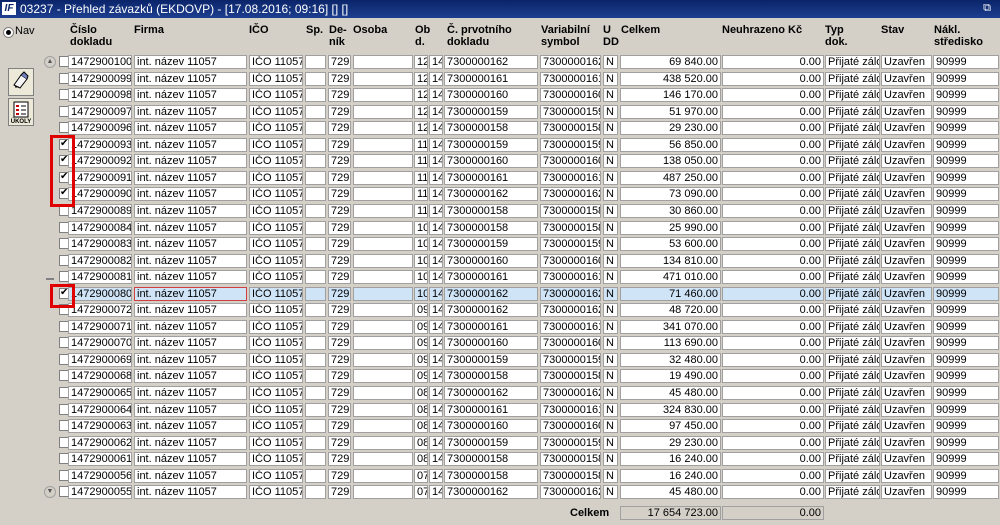 This screenshot has width=1000, height=525. What do you see at coordinates (670, 442) in the screenshot?
I see `cell-celkem: 29 230.00` at bounding box center [670, 442].